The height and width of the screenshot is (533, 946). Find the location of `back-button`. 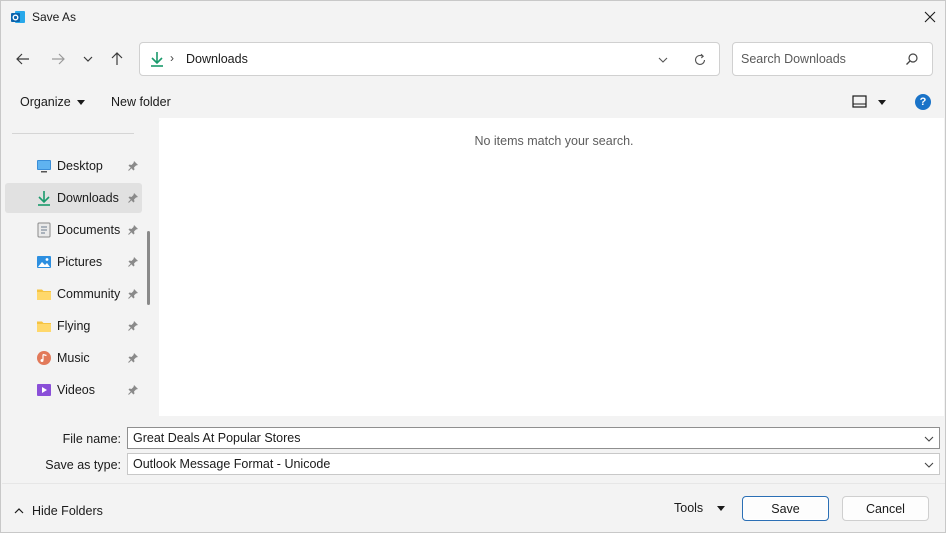

back-button is located at coordinates (23, 59).